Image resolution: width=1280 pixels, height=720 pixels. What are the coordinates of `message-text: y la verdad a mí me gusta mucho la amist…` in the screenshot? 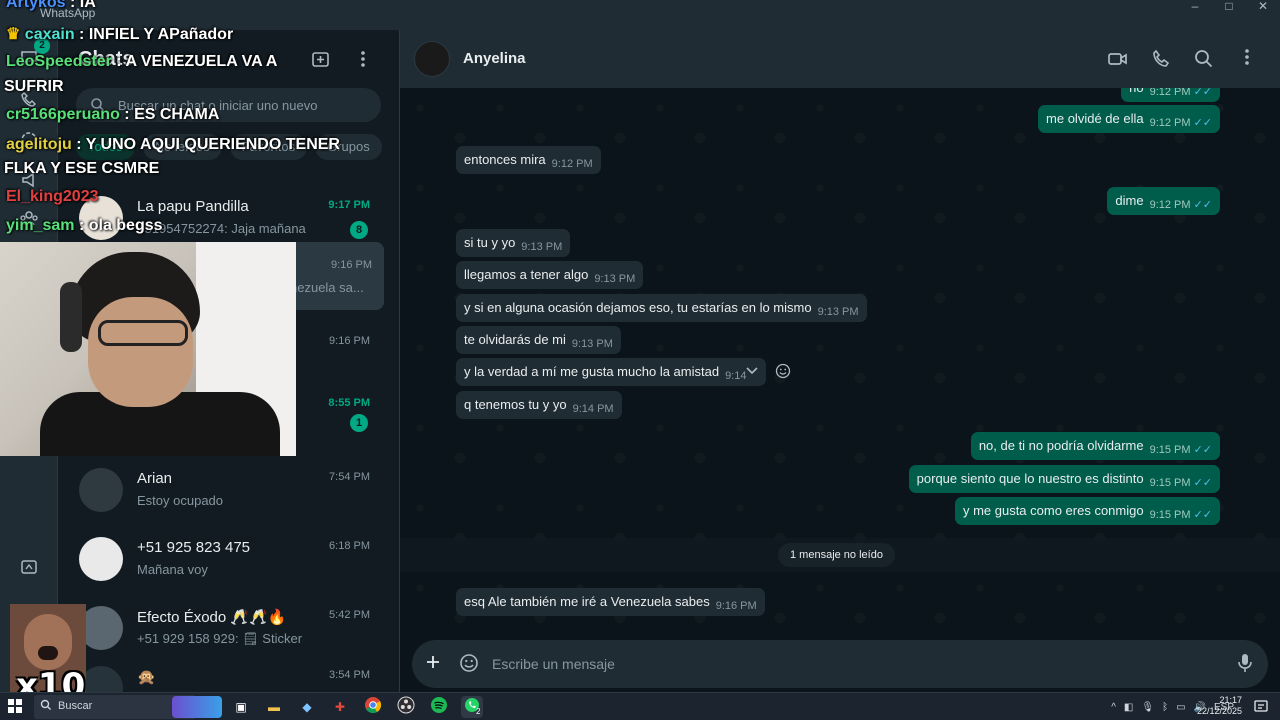 It's located at (592, 371).